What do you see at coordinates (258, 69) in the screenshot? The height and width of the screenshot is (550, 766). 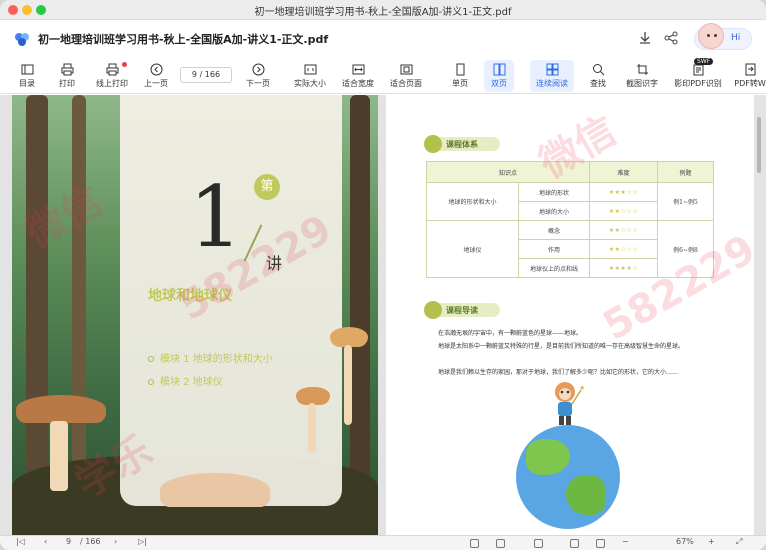 I see `next-page-icon` at bounding box center [258, 69].